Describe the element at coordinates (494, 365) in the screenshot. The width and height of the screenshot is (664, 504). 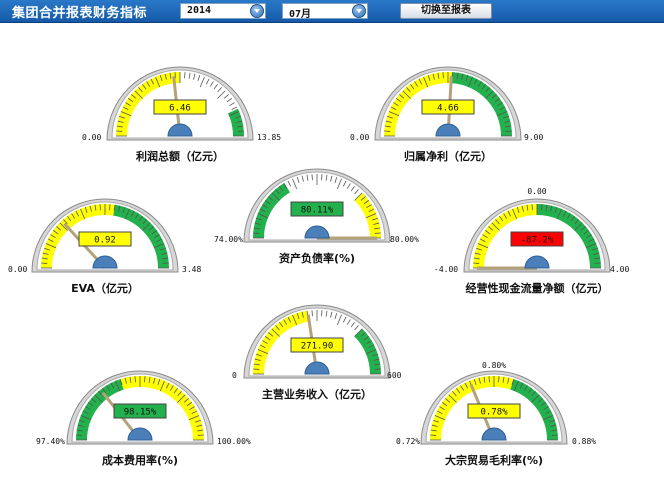
I see `gauge-mid-label: 0.80%` at that location.